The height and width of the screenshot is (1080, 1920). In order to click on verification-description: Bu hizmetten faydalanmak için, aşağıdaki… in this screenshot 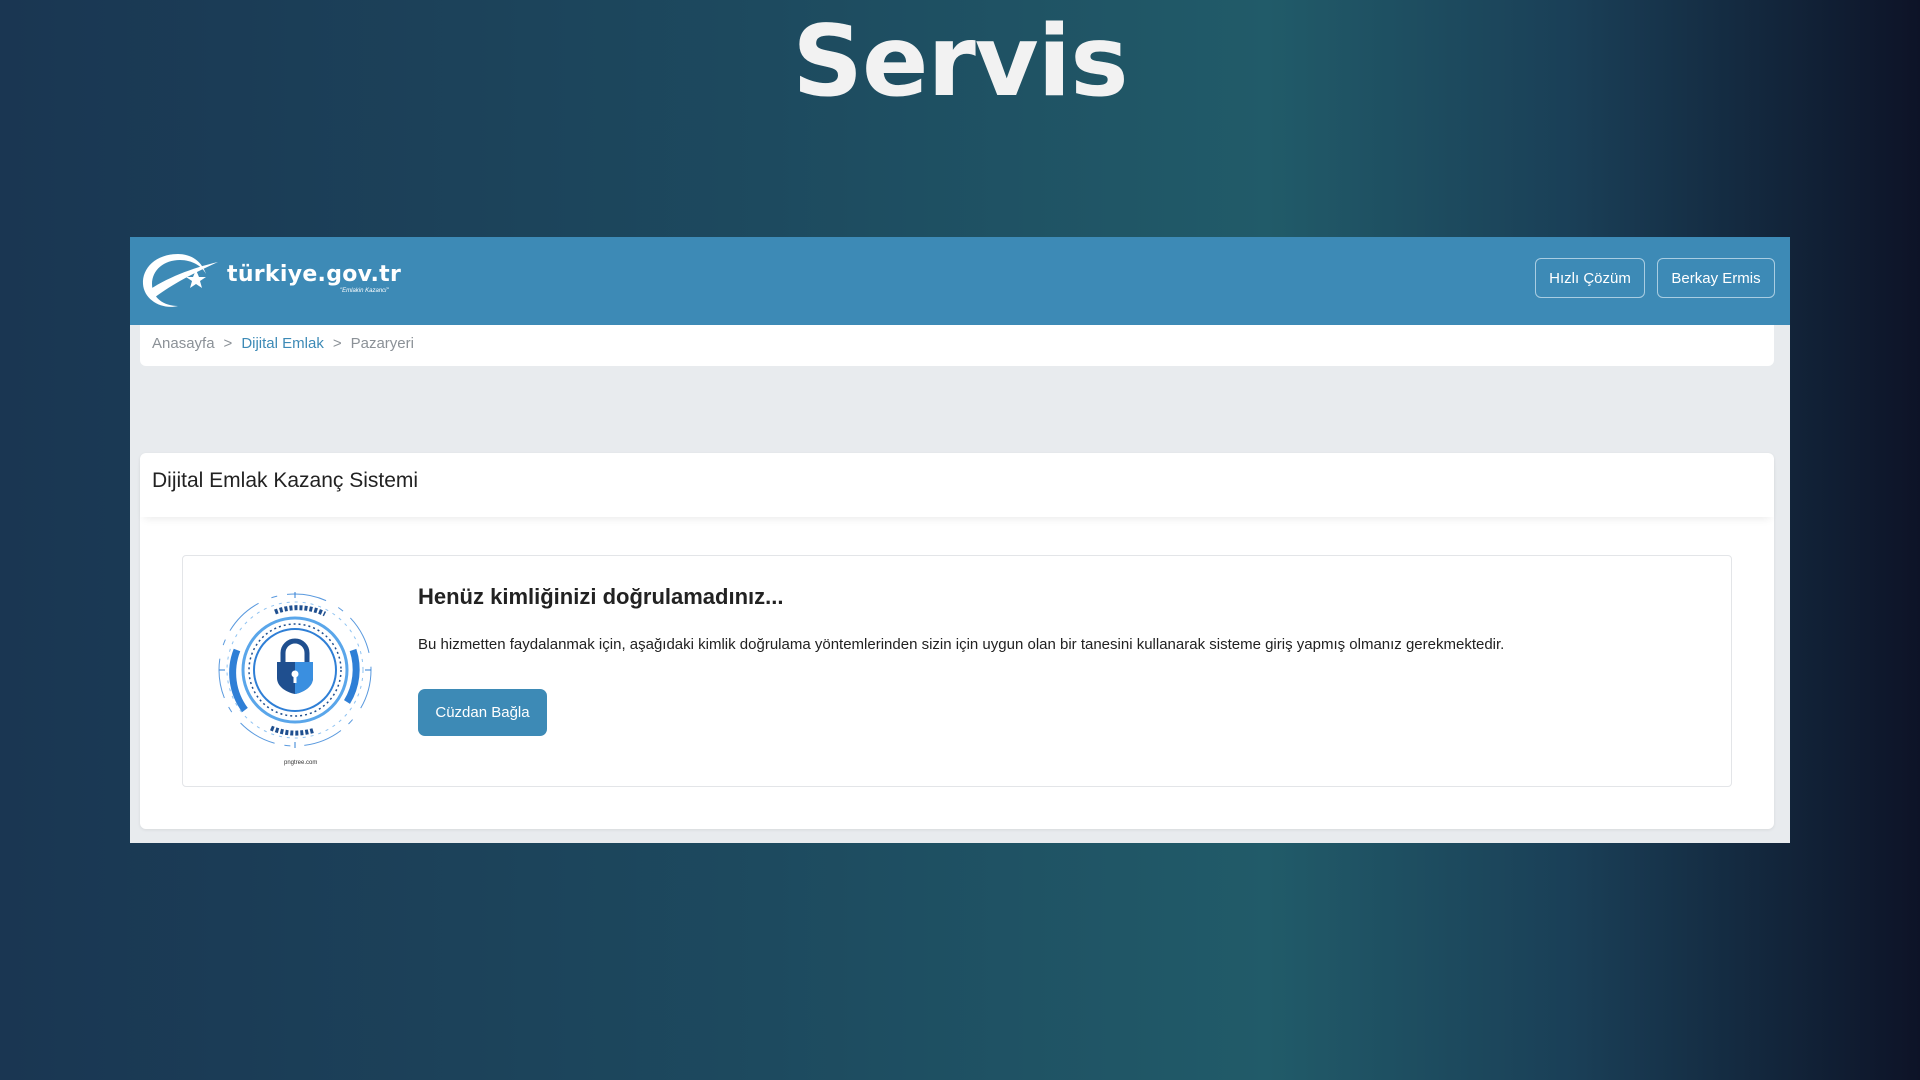, I will do `click(961, 644)`.